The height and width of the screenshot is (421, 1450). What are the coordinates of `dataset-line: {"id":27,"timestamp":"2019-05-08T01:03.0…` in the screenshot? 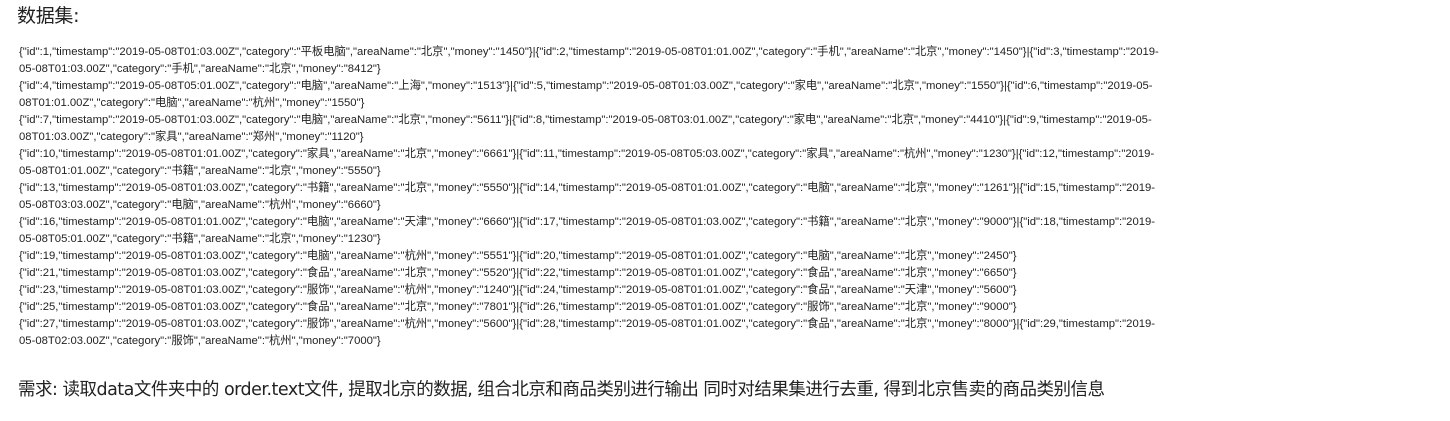 It's located at (587, 324).